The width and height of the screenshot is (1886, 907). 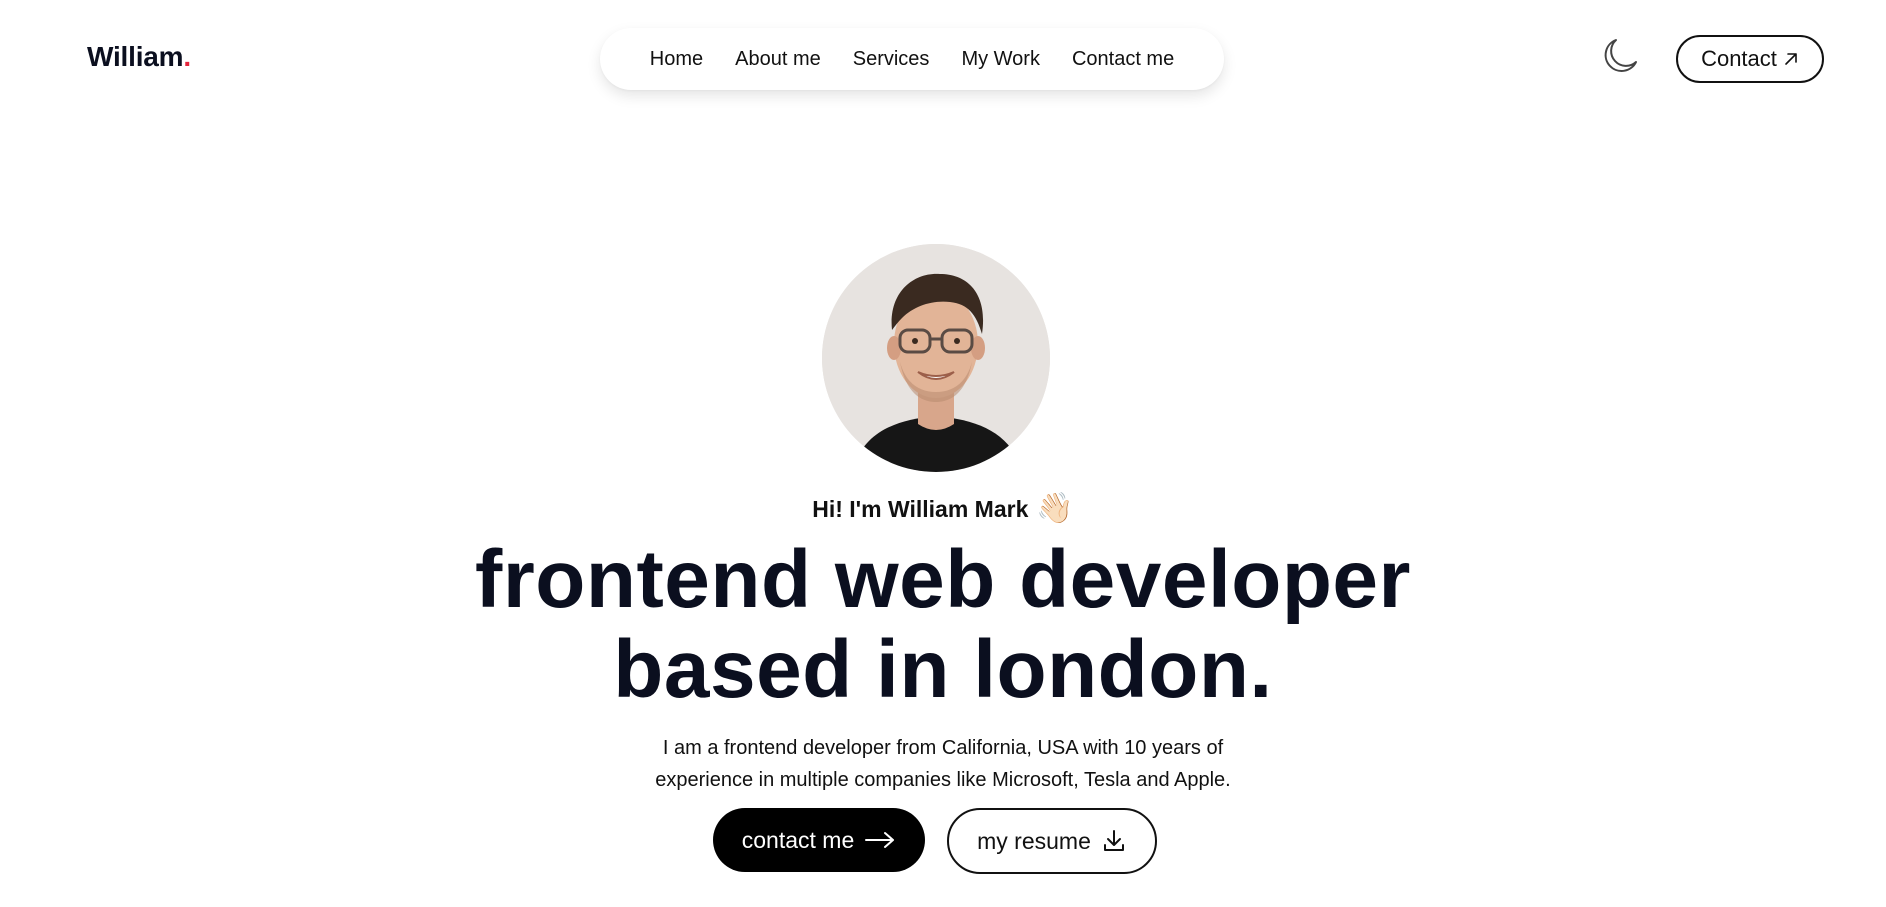 I want to click on contact-me-button-label: contact me, so click(x=798, y=839).